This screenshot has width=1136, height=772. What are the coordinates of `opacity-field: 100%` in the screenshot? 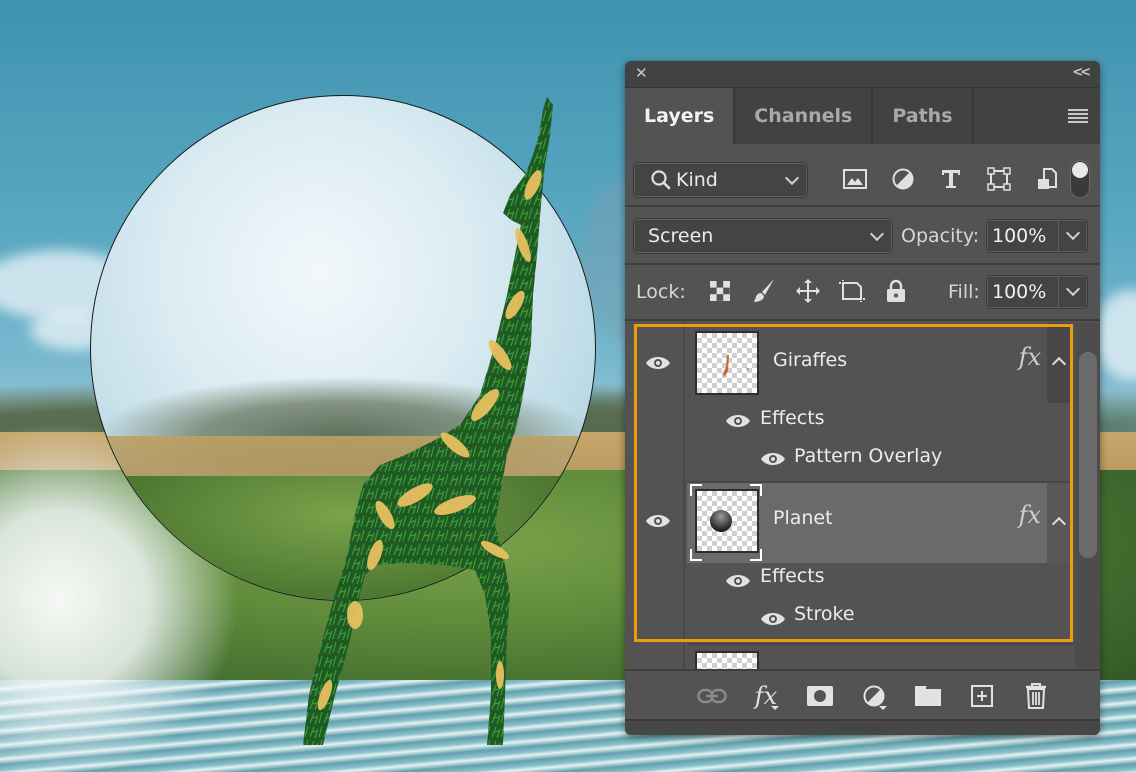 It's located at (1037, 236).